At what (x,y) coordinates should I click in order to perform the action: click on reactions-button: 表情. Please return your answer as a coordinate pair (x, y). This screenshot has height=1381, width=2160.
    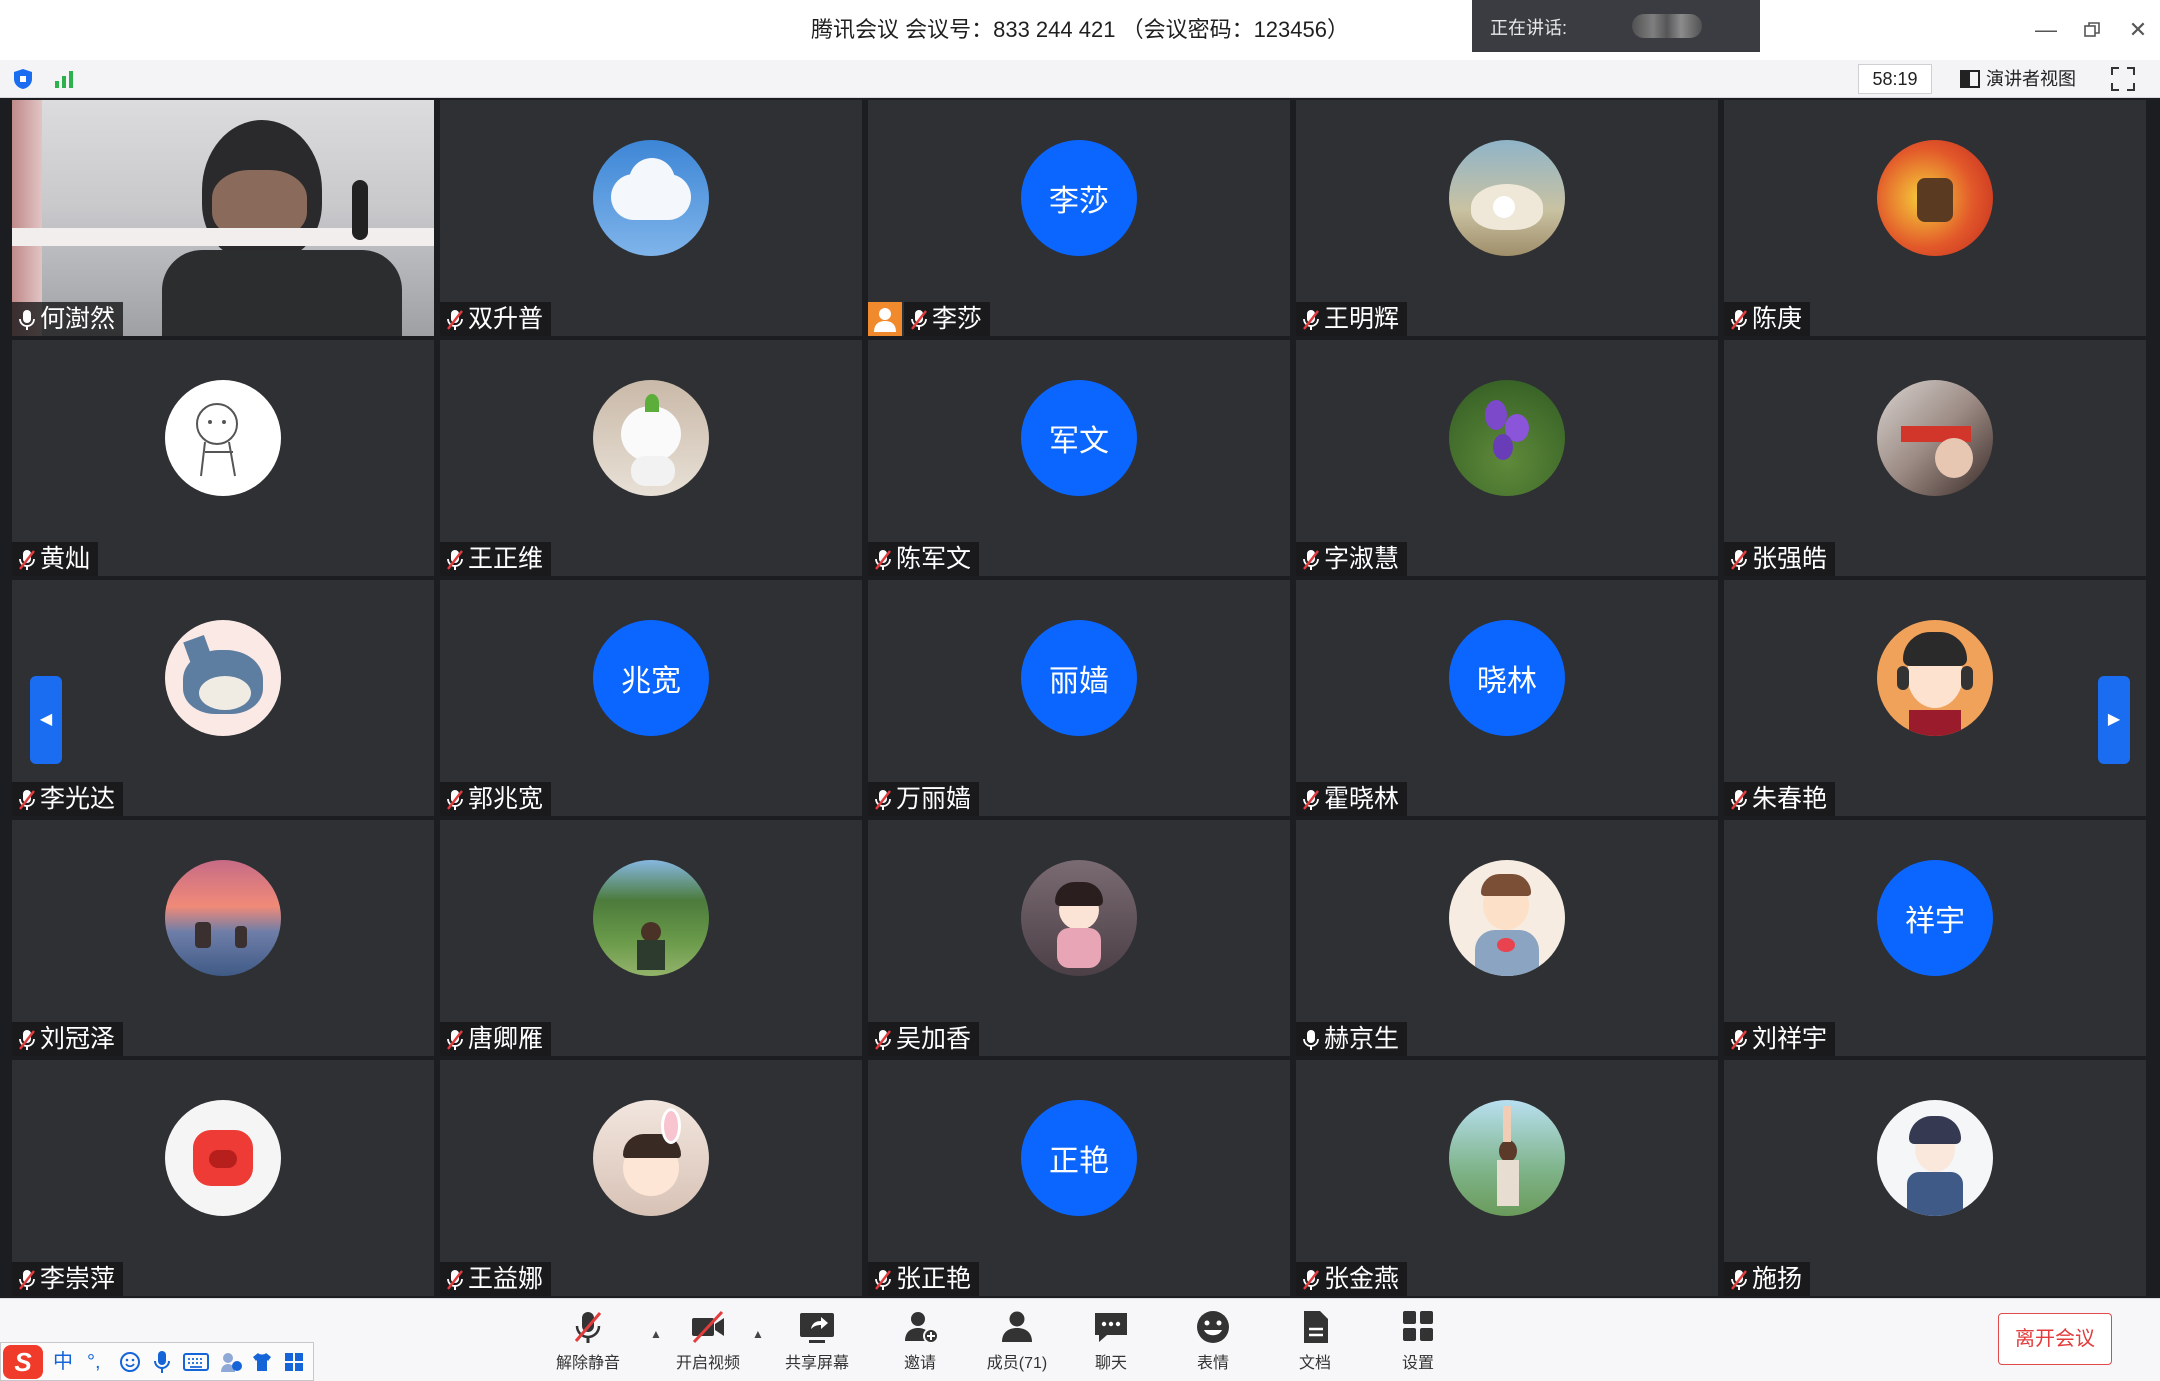
    Looking at the image, I should click on (1213, 1341).